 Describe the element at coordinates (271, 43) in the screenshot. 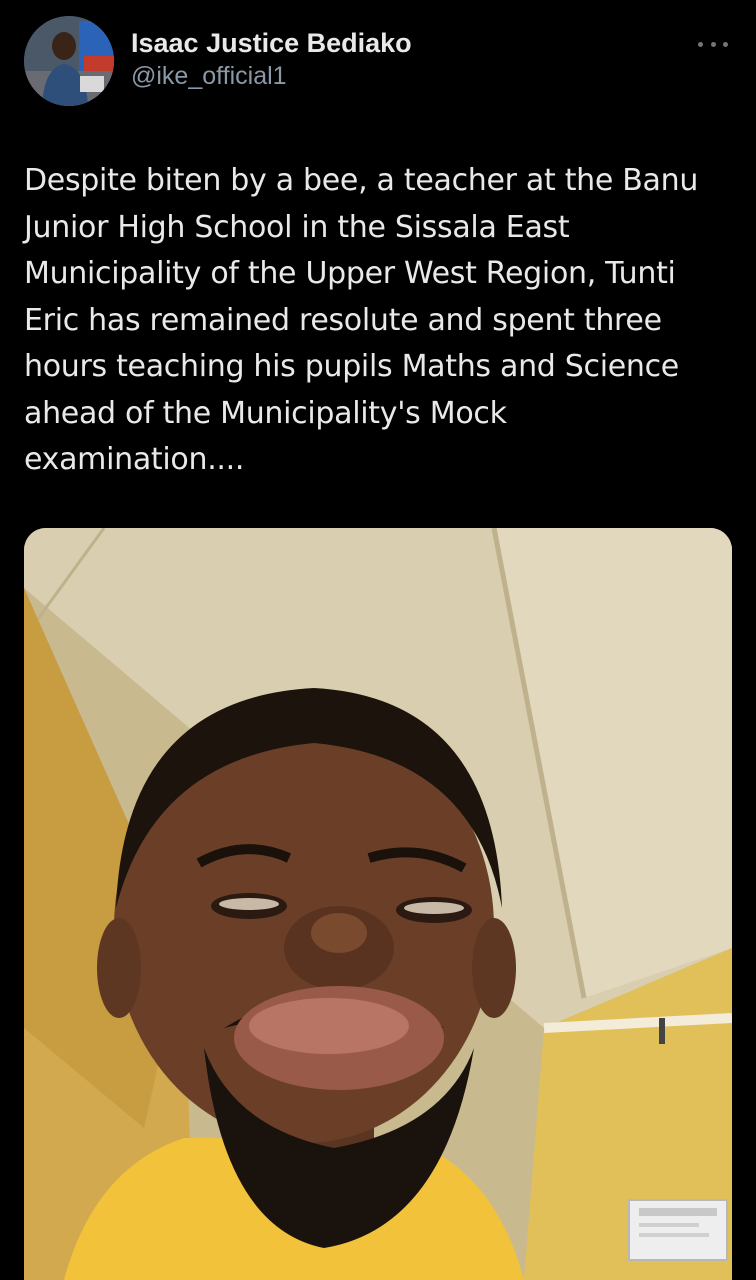

I see `author-display-name: Isaac Justice Bediako` at that location.